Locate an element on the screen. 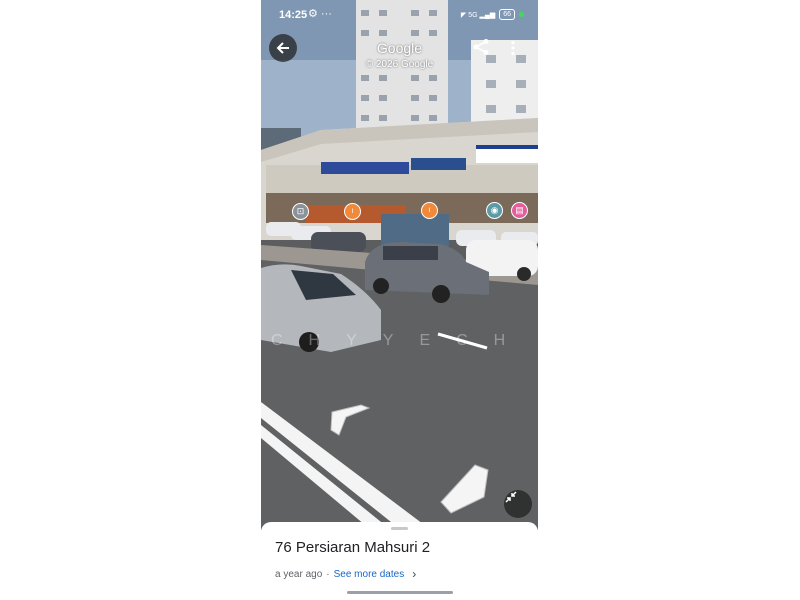 The height and width of the screenshot is (600, 800). location-pin-icon: ◉ is located at coordinates (494, 210).